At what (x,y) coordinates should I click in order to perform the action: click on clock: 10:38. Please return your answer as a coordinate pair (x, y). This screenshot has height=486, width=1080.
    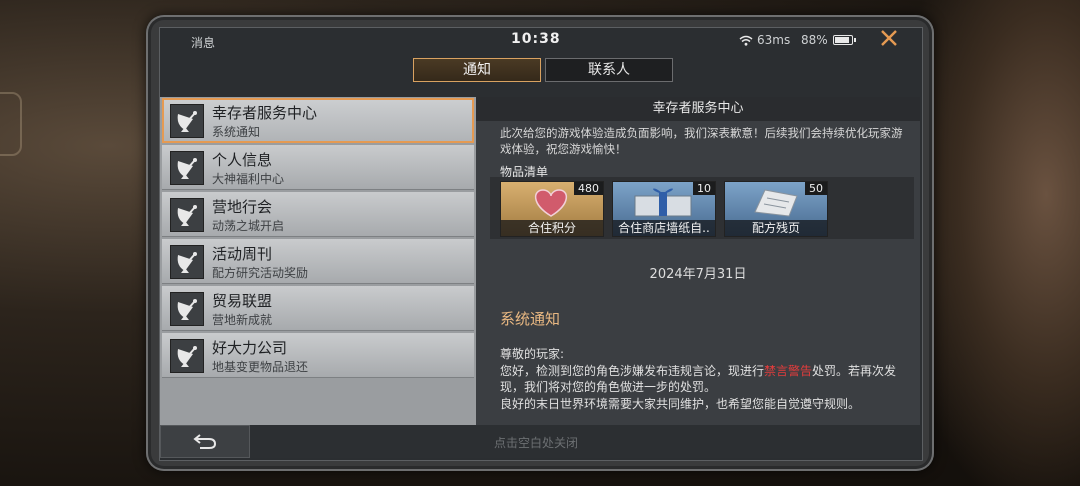
    Looking at the image, I should click on (536, 39).